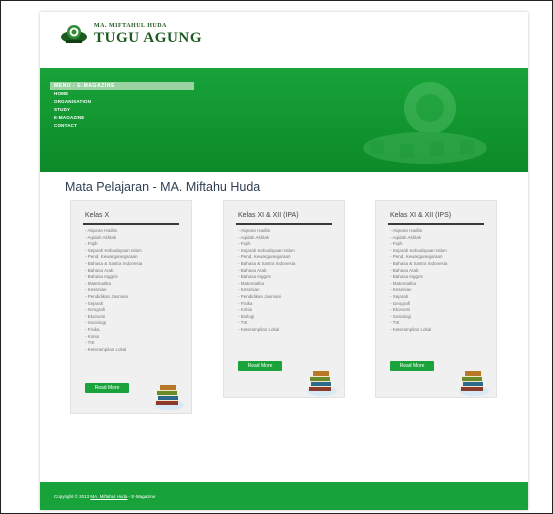 The image size is (553, 514). I want to click on menu-item-organisation: ORGANISATION, so click(122, 102).